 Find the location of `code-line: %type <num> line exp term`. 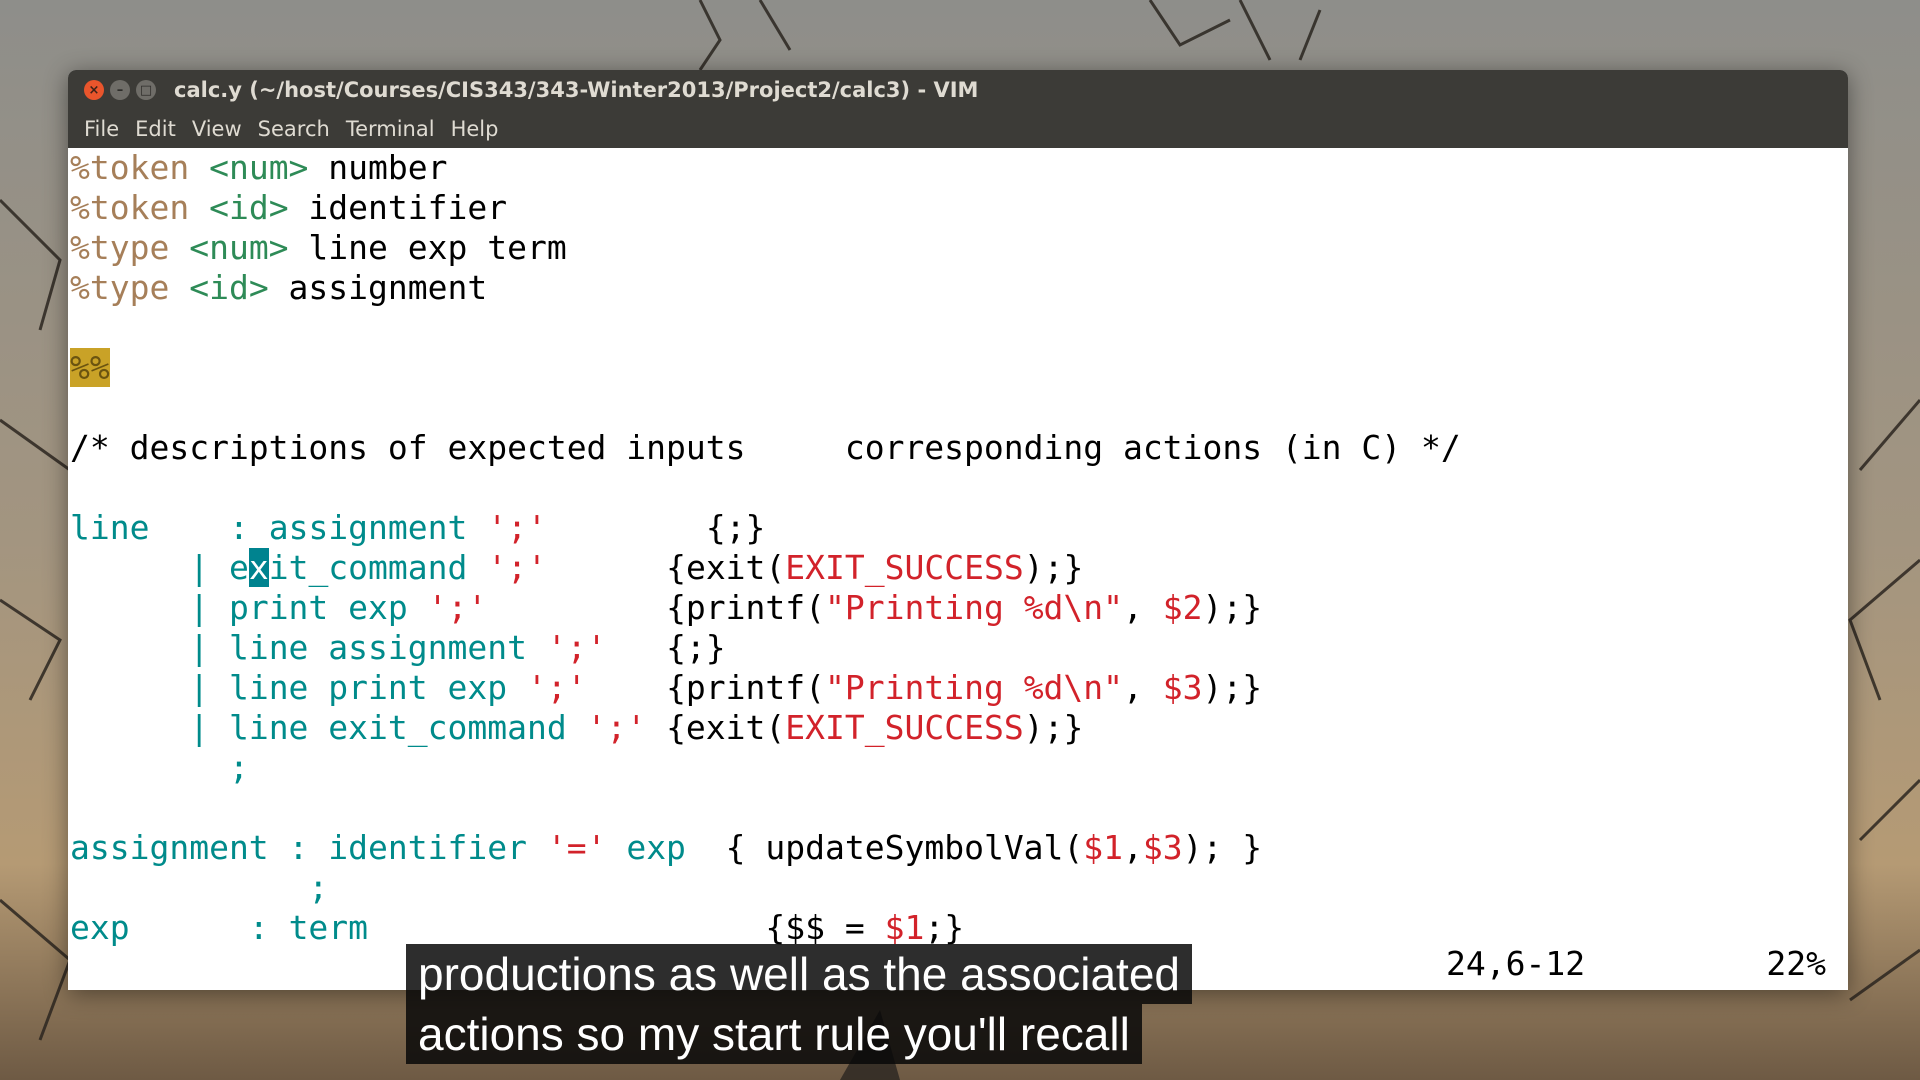

code-line: %type <num> line exp term is located at coordinates (318, 247).